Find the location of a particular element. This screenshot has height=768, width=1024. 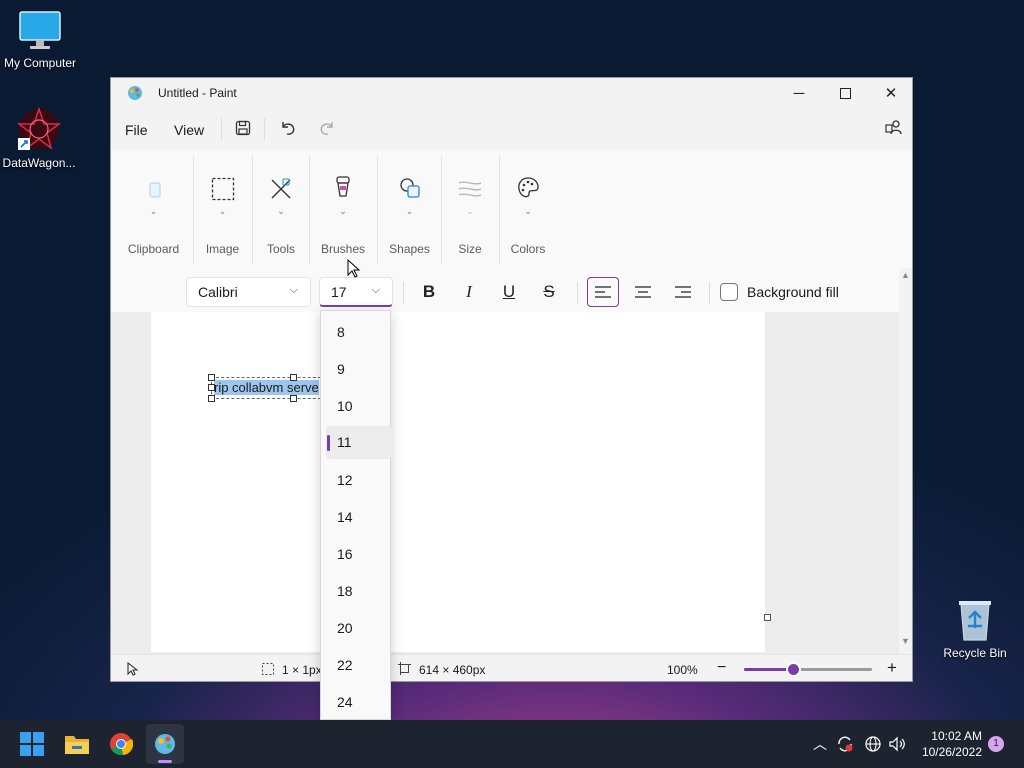

selected-indicator is located at coordinates (328, 443).